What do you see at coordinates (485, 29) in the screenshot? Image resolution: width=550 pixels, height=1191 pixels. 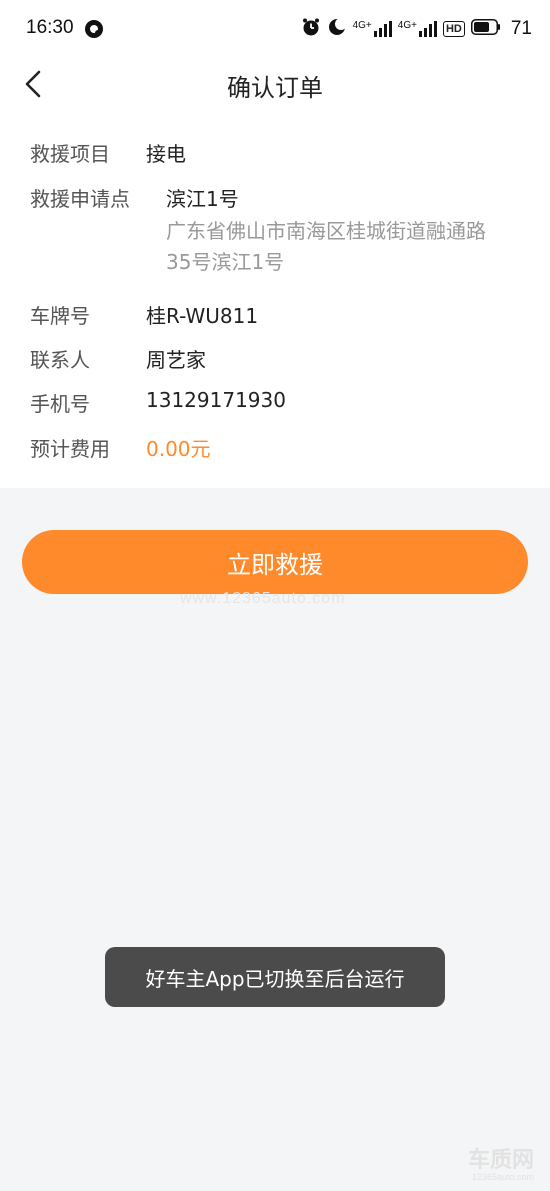 I see `battery-icon` at bounding box center [485, 29].